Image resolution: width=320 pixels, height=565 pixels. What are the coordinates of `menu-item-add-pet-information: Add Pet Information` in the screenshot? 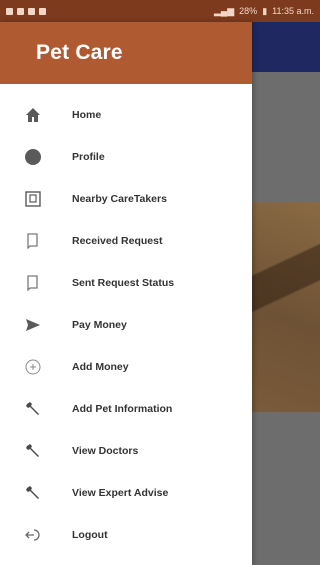 It's located at (126, 409).